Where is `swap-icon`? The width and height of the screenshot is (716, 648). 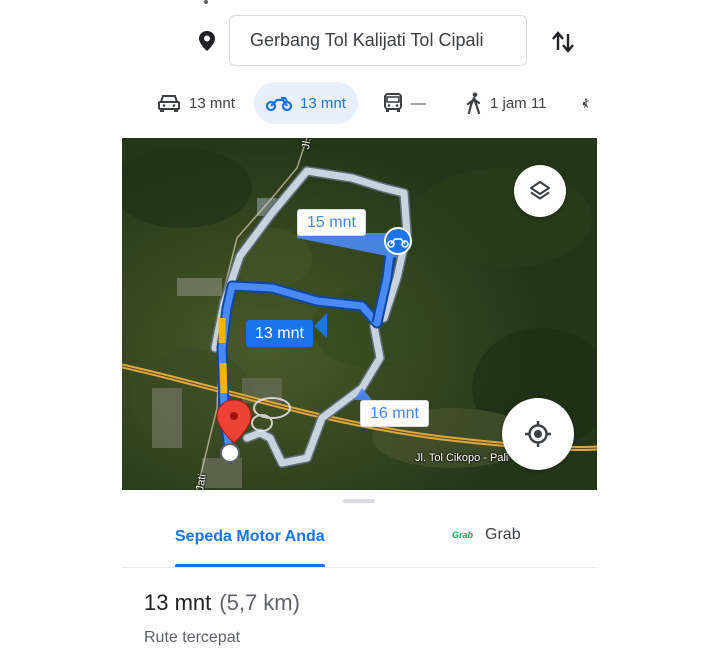 swap-icon is located at coordinates (563, 42).